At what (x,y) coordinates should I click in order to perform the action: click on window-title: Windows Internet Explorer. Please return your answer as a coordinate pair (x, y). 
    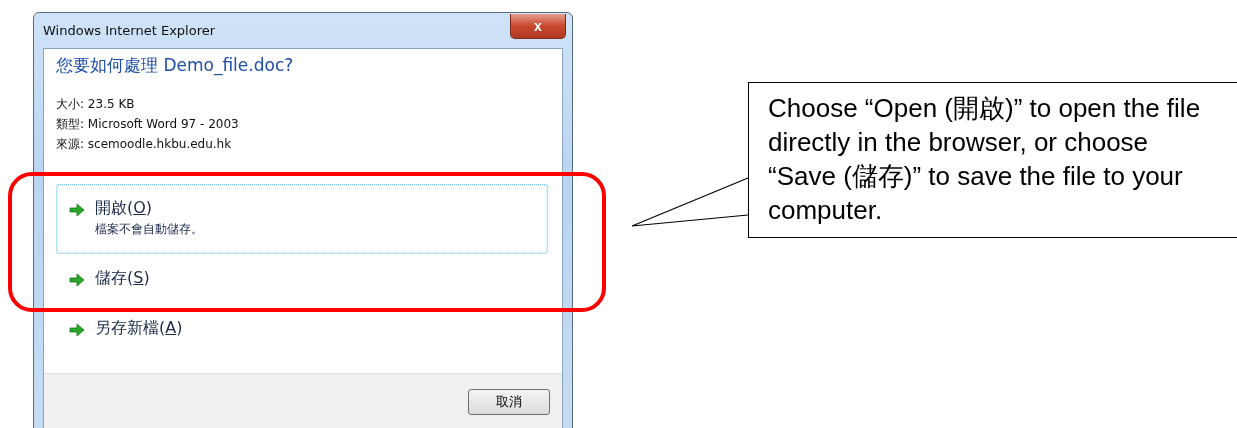
    Looking at the image, I should click on (129, 30).